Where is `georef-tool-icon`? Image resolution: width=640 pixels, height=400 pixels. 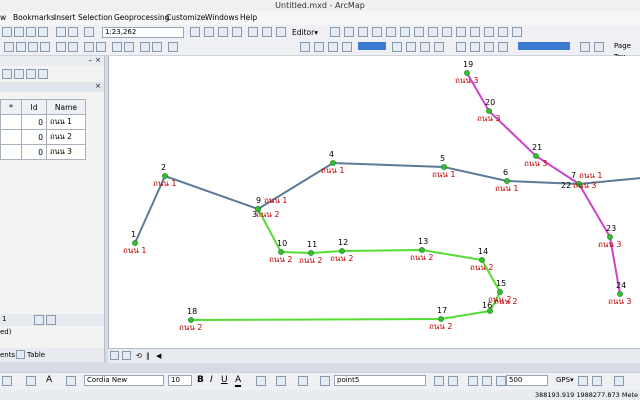
georef-tool-icon is located at coordinates (439, 381).